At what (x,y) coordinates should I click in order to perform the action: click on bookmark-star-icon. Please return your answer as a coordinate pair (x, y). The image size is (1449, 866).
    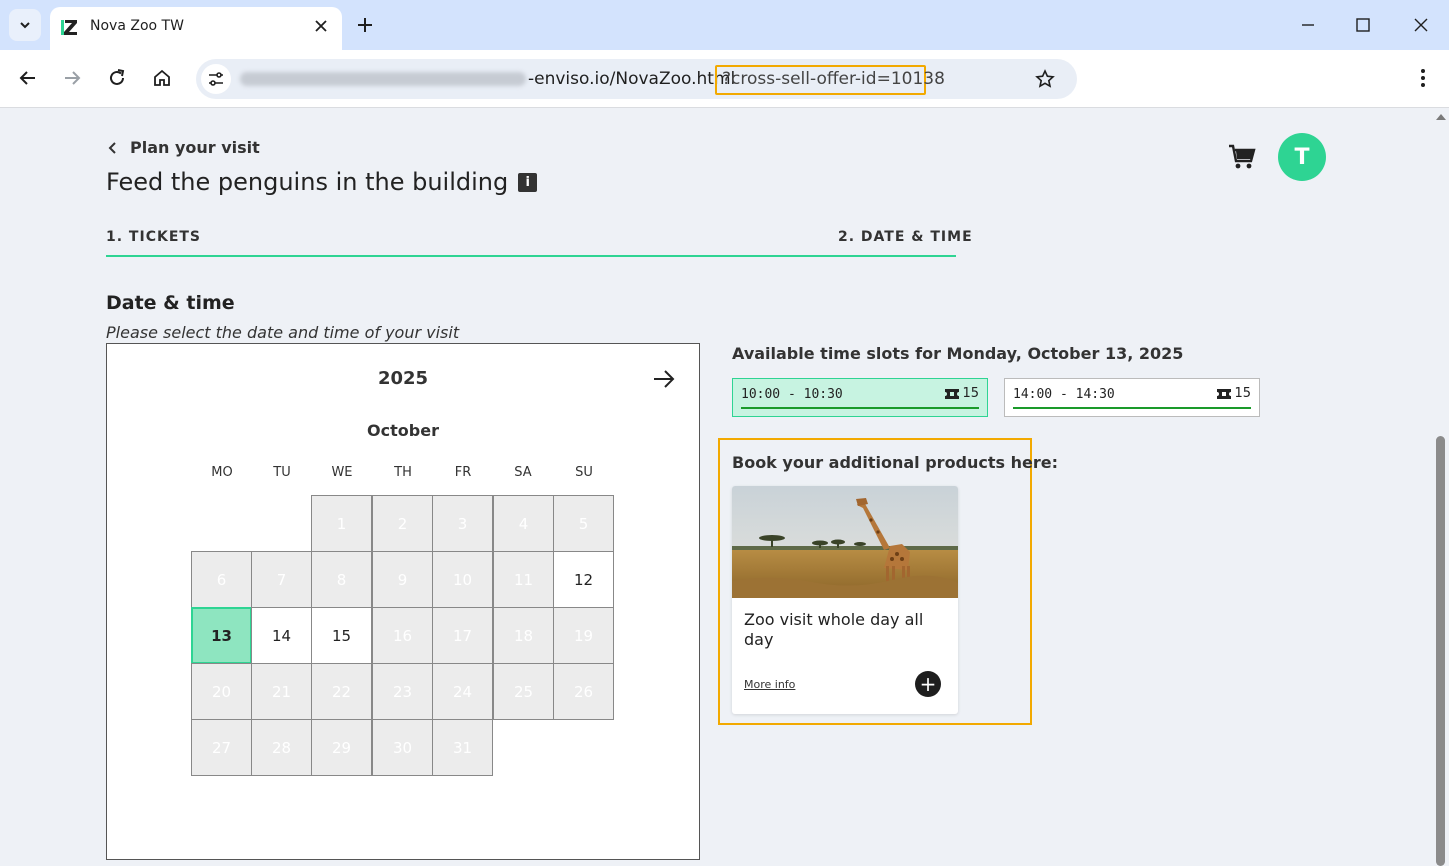
    Looking at the image, I should click on (1045, 79).